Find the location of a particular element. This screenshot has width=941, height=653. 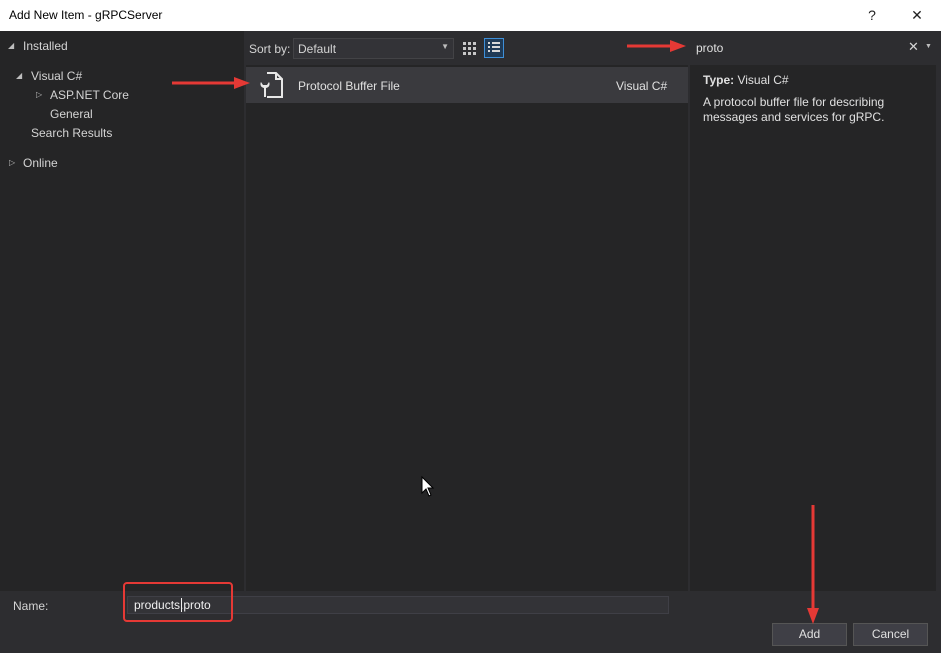

grid-view-icon is located at coordinates (469, 48).